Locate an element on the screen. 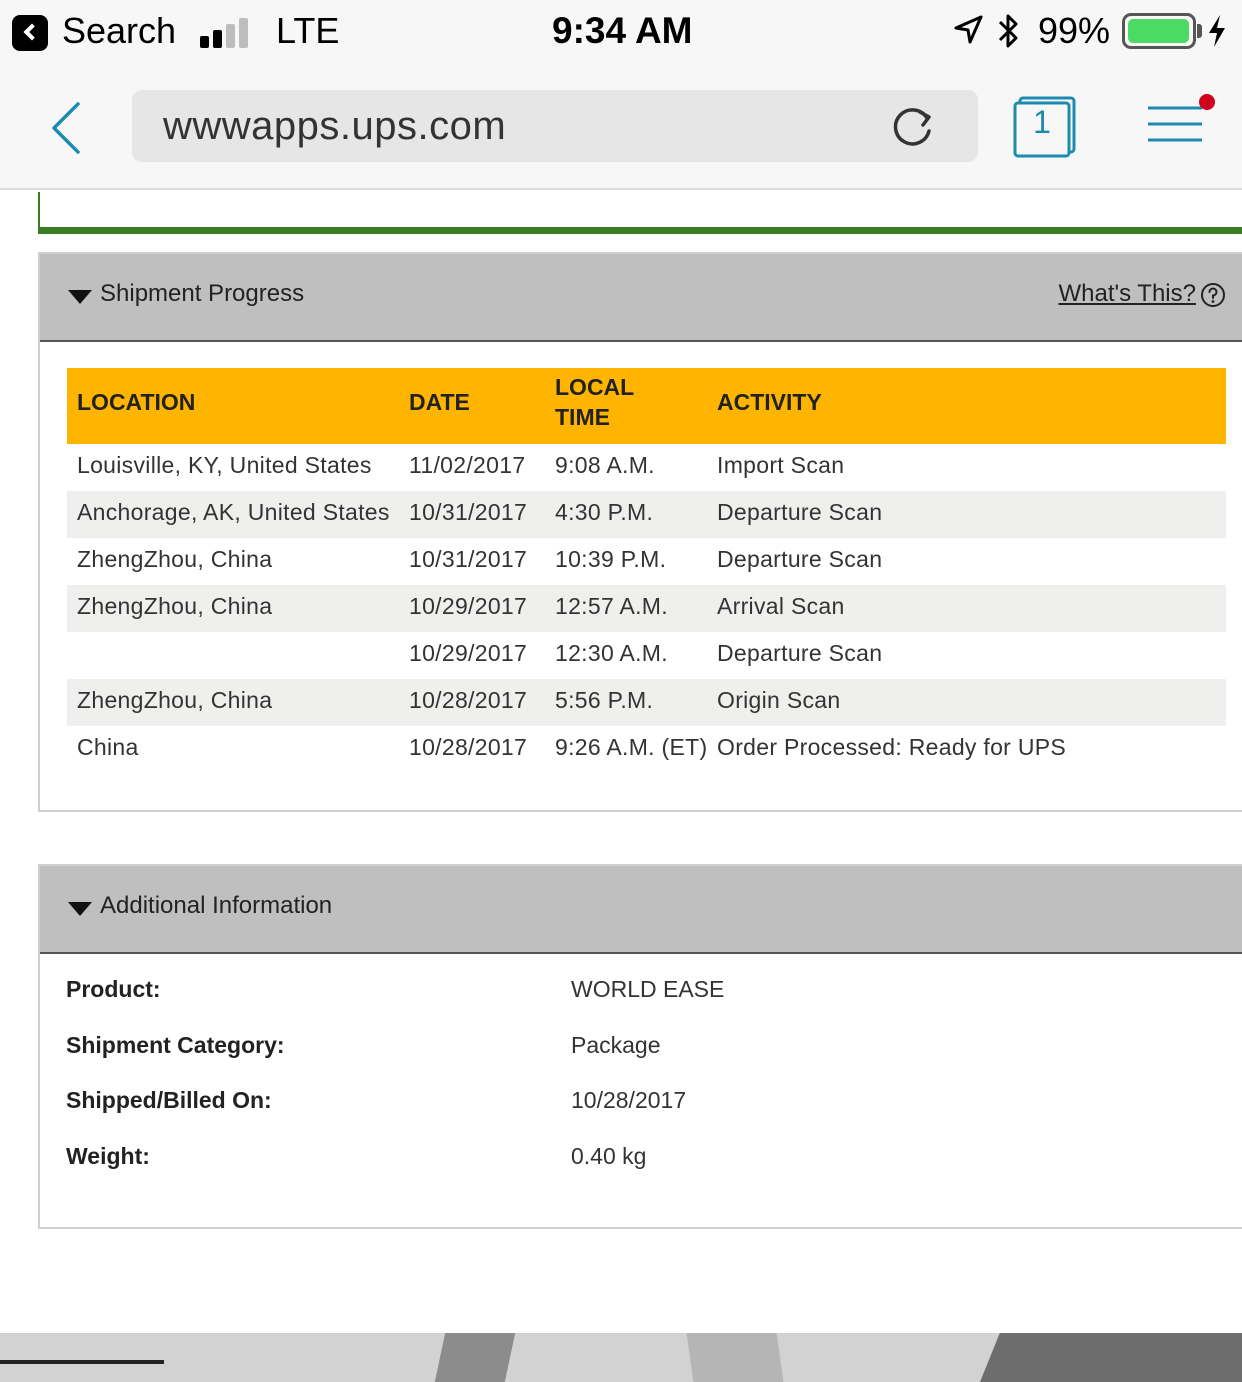 This screenshot has height=1382, width=1242. cell-location: Louisville, KY, United States is located at coordinates (224, 465).